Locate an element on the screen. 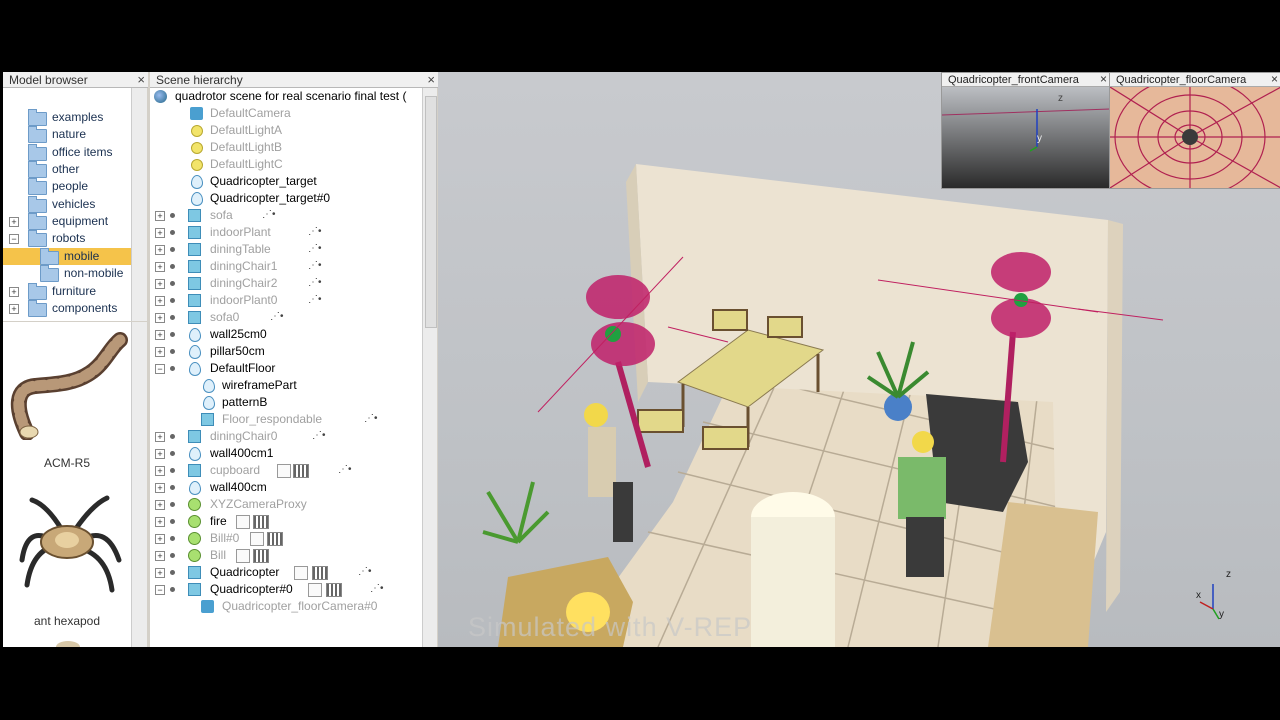 The image size is (1280, 720). scene-object-row: + diningChair2 ⋰• is located at coordinates (286, 283).